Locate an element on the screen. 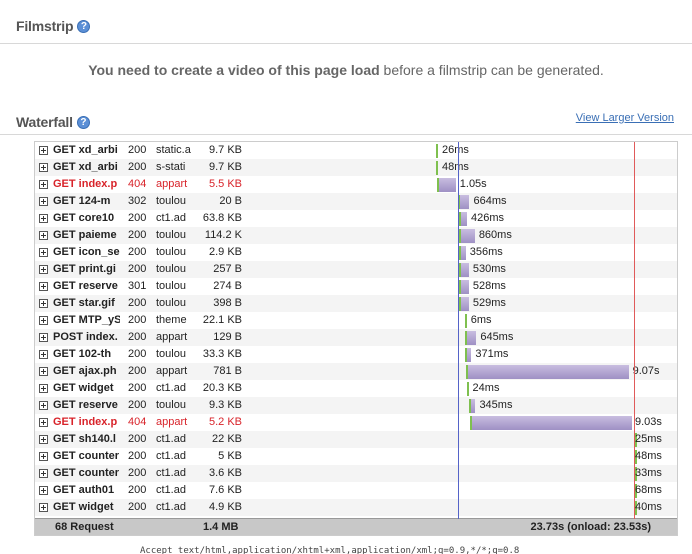  request-size: 9.7 KB is located at coordinates (225, 150).